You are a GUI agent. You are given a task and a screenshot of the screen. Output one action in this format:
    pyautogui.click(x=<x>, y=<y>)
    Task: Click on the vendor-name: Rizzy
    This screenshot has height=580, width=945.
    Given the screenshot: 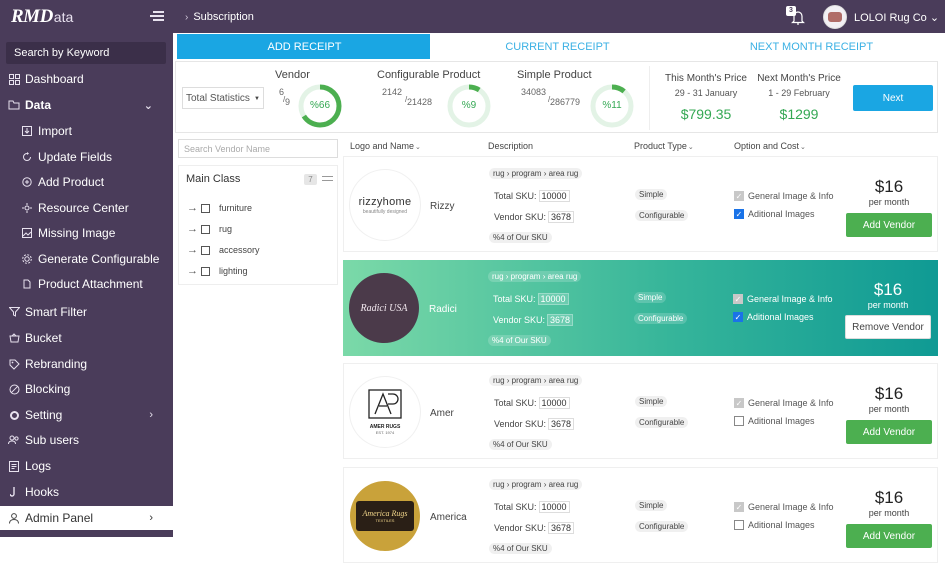 What is the action you would take?
    pyautogui.click(x=442, y=206)
    